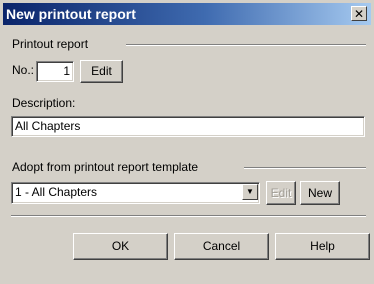 This screenshot has width=374, height=284. I want to click on template-select-value: 1 - All Chapters, so click(56, 192).